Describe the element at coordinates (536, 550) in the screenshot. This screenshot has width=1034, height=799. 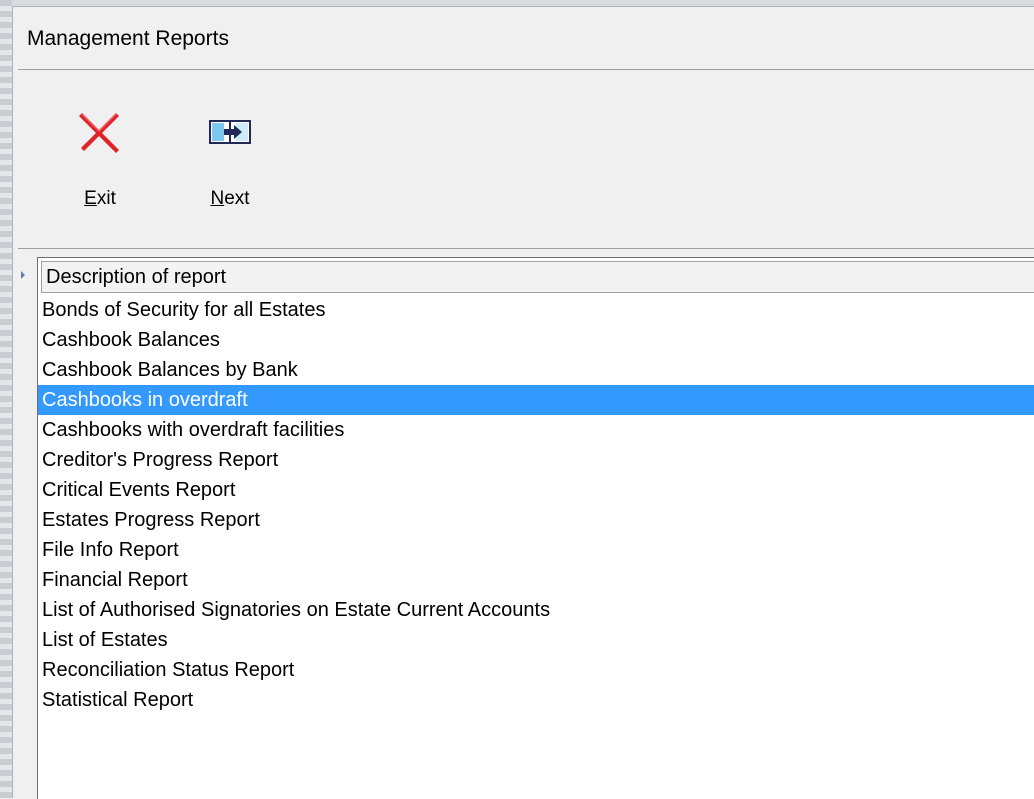
I see `list-item: File Info Report` at that location.